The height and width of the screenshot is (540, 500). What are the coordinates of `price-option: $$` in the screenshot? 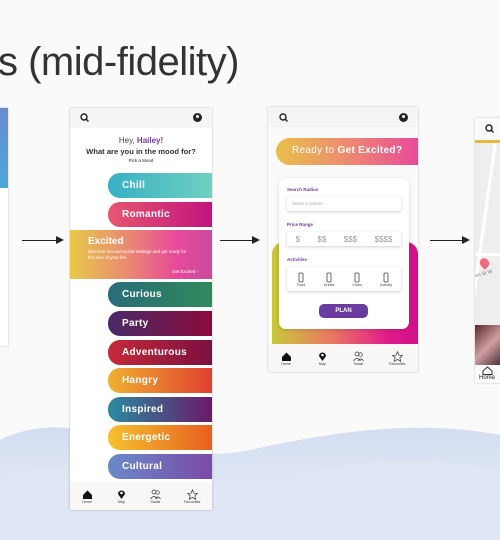 It's located at (321, 239).